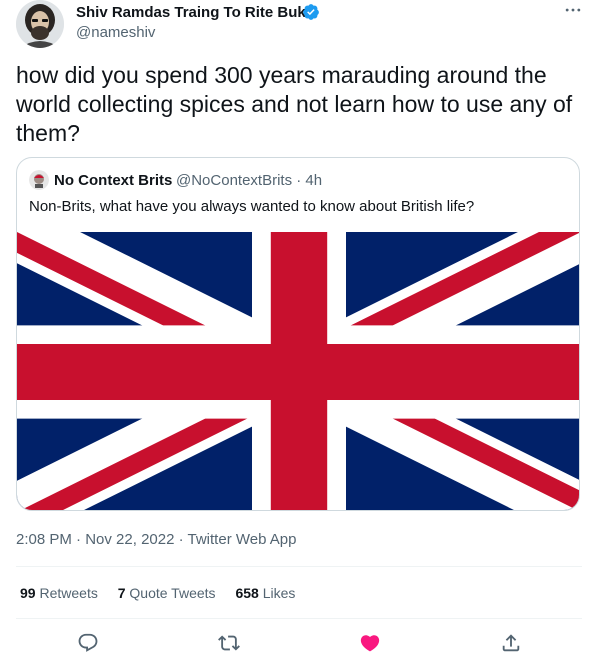 This screenshot has width=594, height=663. What do you see at coordinates (172, 593) in the screenshot?
I see `quote-tweets-label: Quote Tweets` at bounding box center [172, 593].